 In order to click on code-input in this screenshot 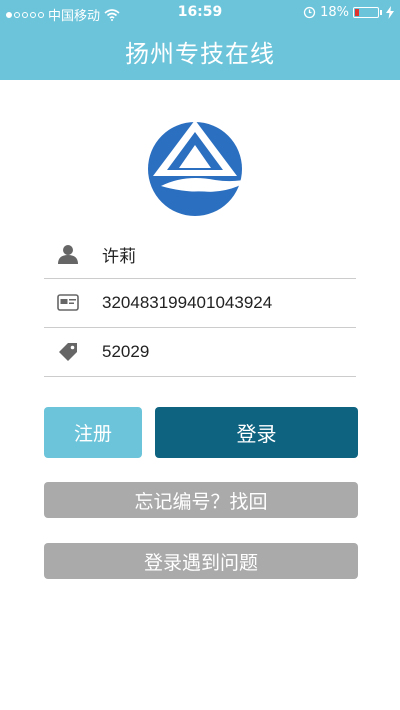, I will do `click(217, 352)`.